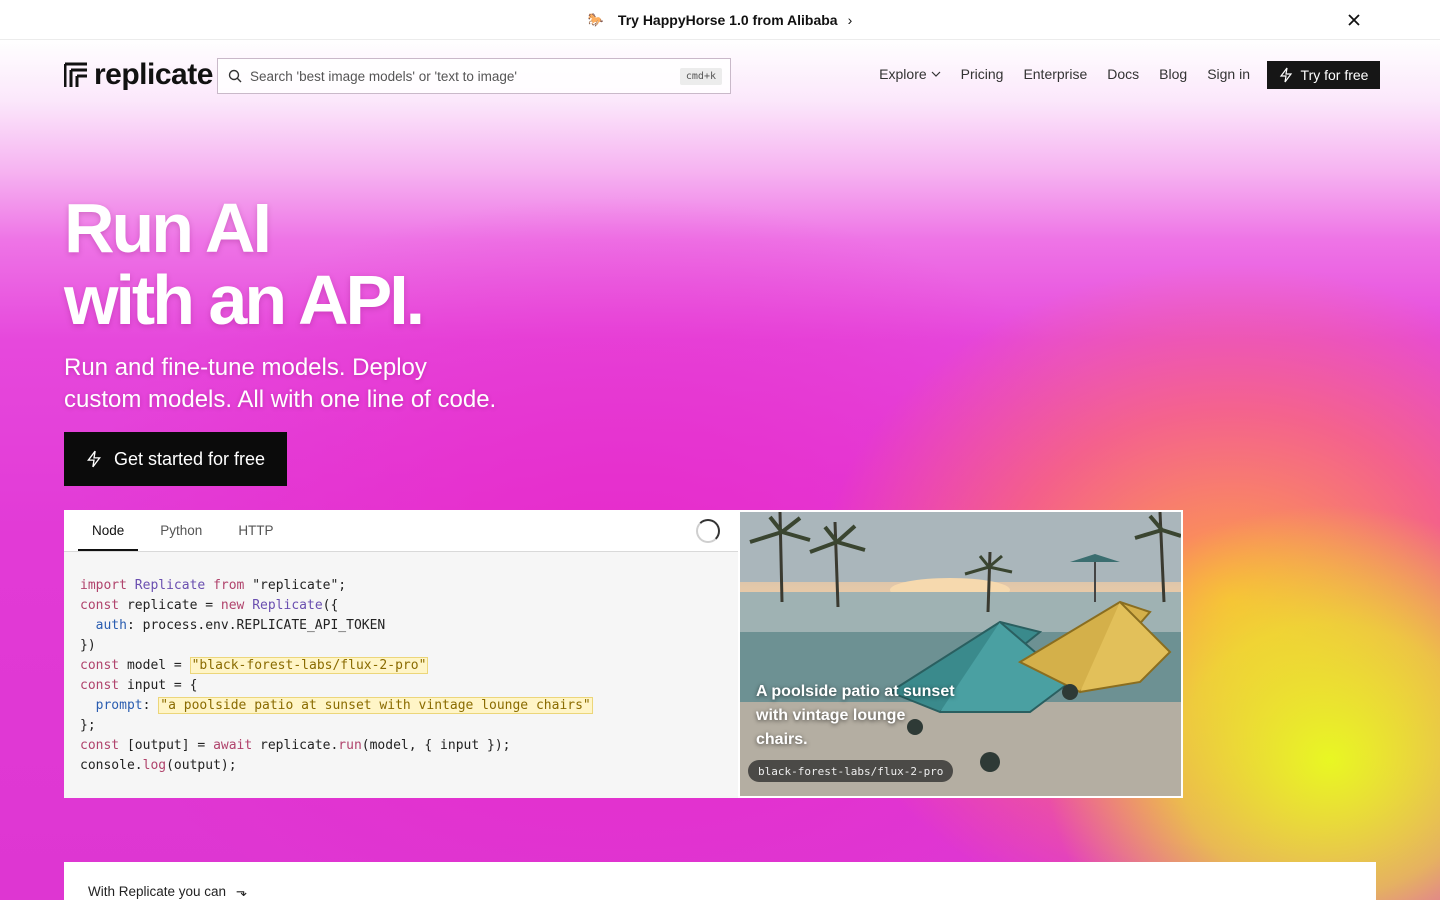 Image resolution: width=1440 pixels, height=900 pixels. I want to click on code-tabs: Node Python HTTP, so click(401, 531).